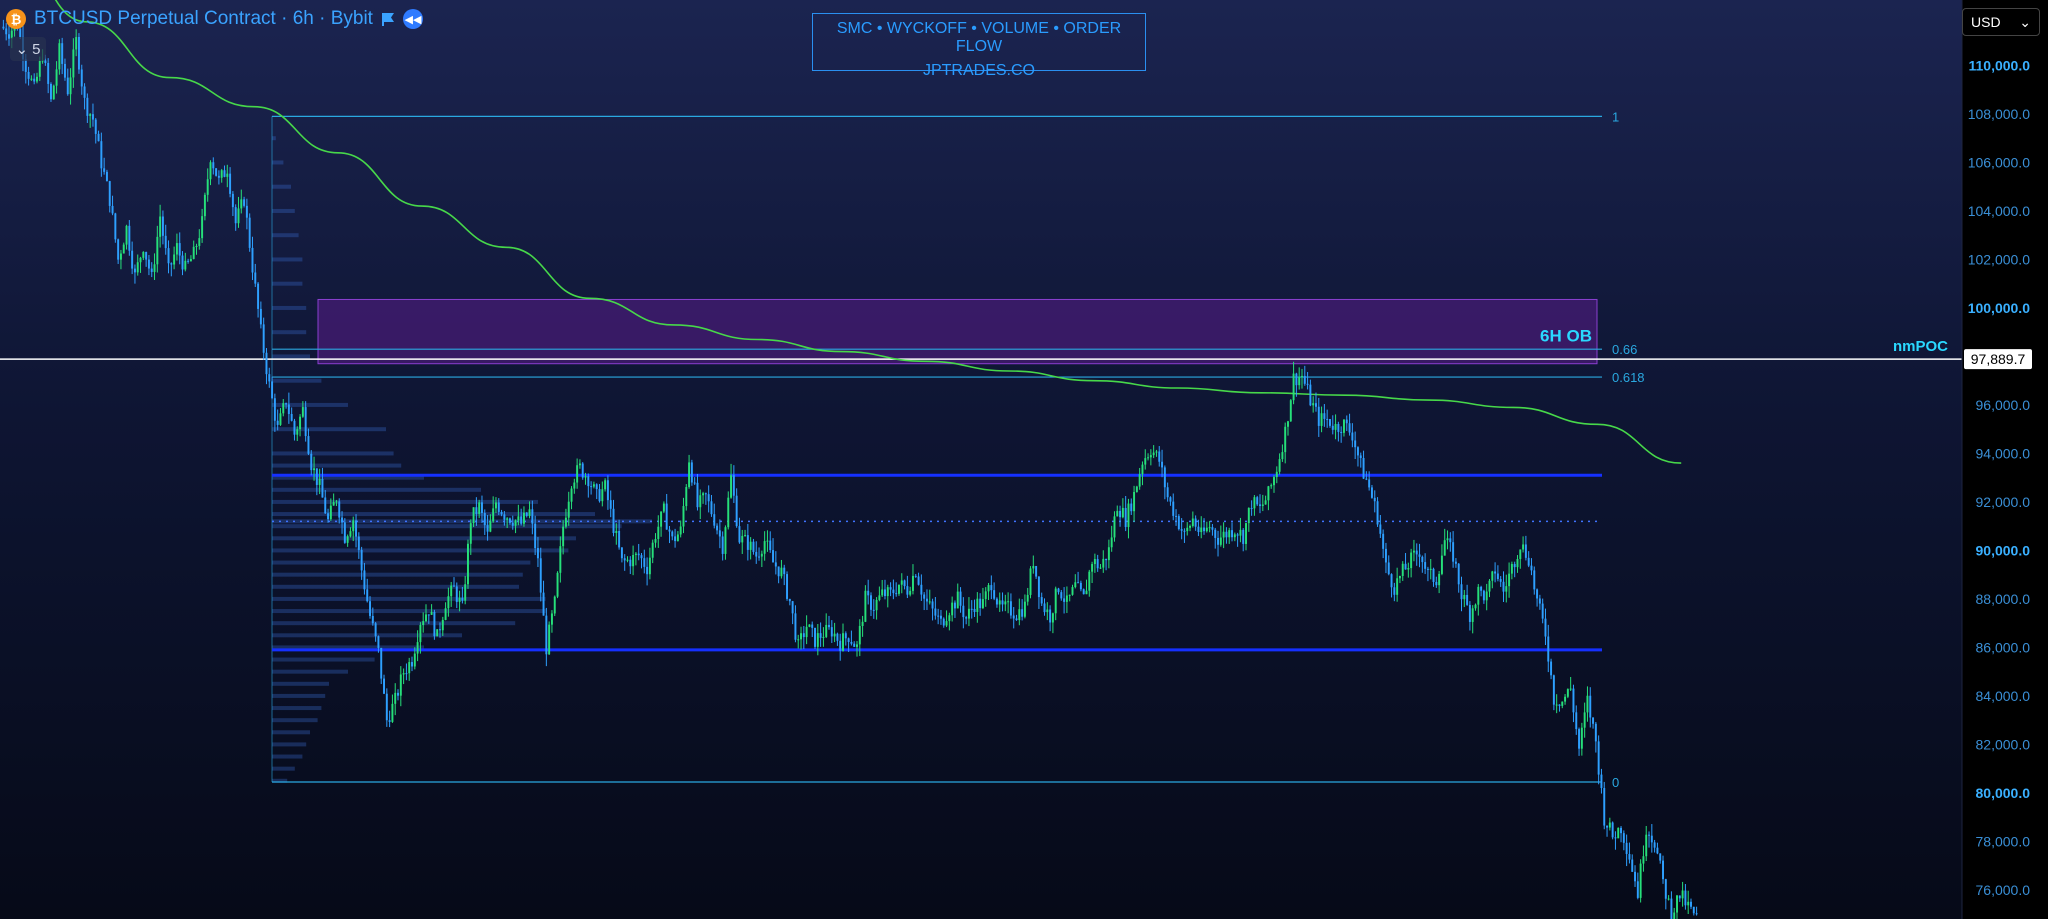 This screenshot has height=919, width=2048. What do you see at coordinates (1999, 259) in the screenshot?
I see `price-tick-label: 102,000.0` at bounding box center [1999, 259].